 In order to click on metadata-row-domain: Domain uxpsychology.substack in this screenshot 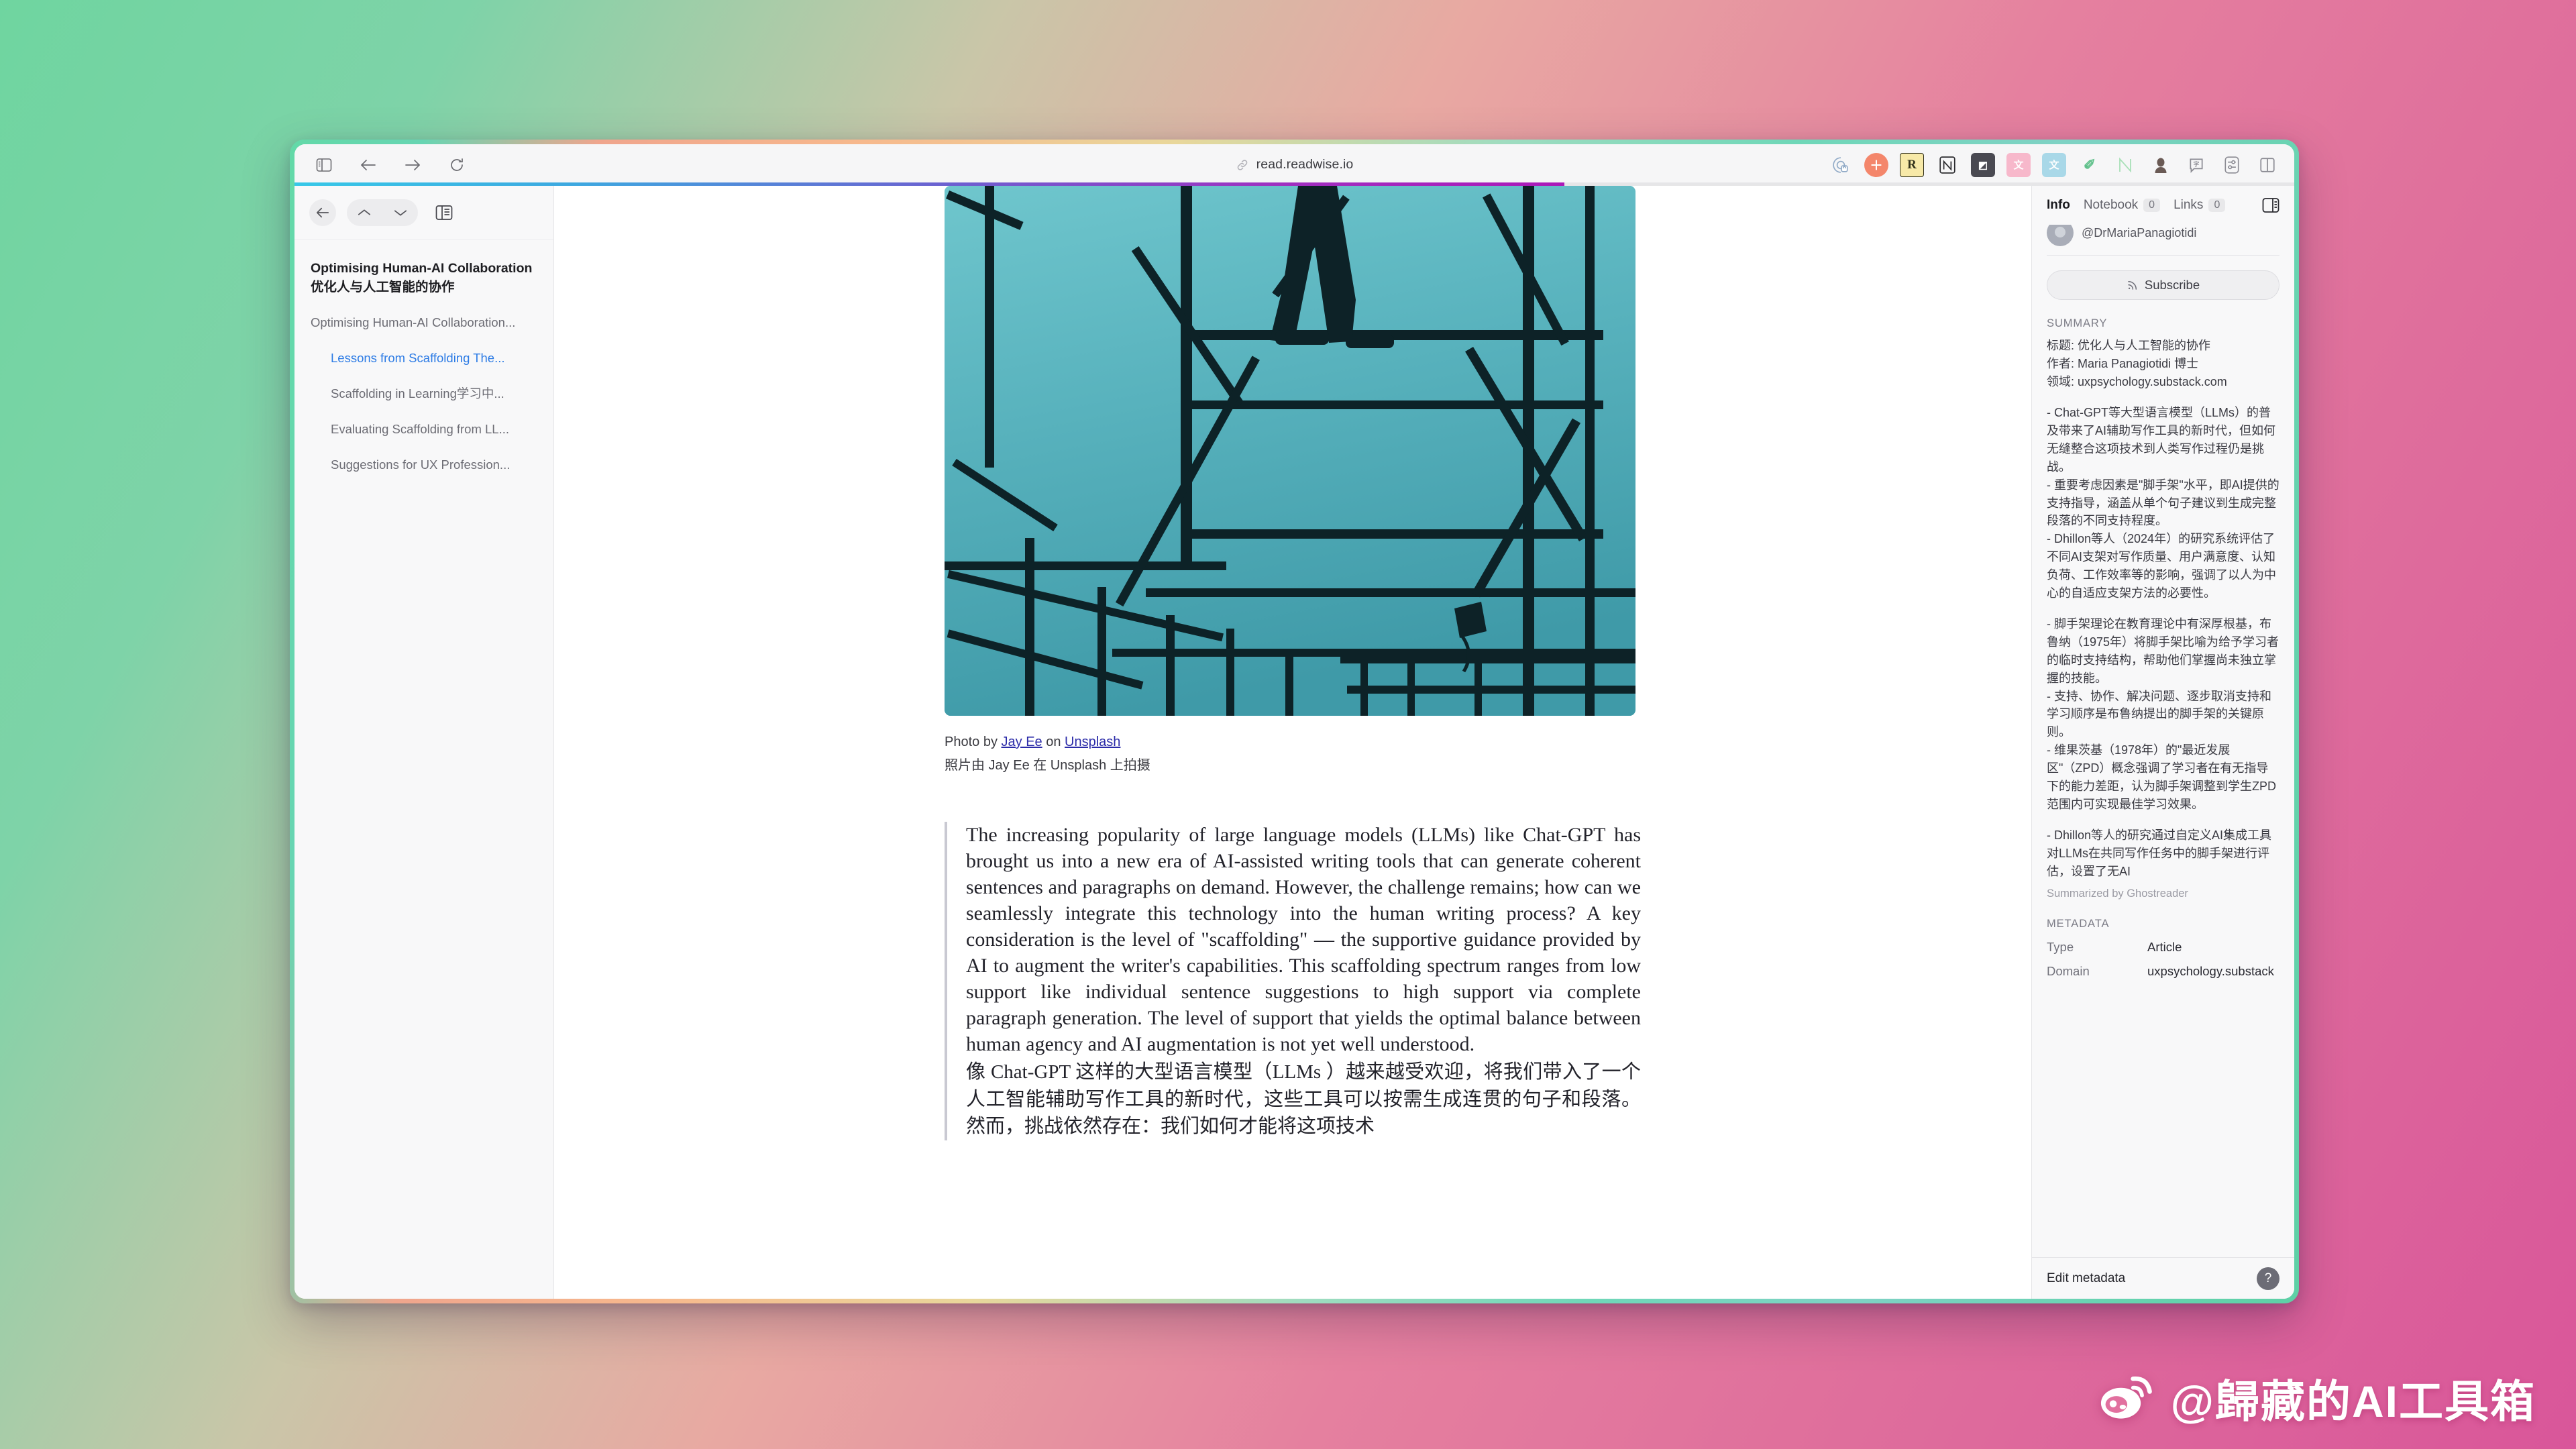, I will do `click(2163, 971)`.